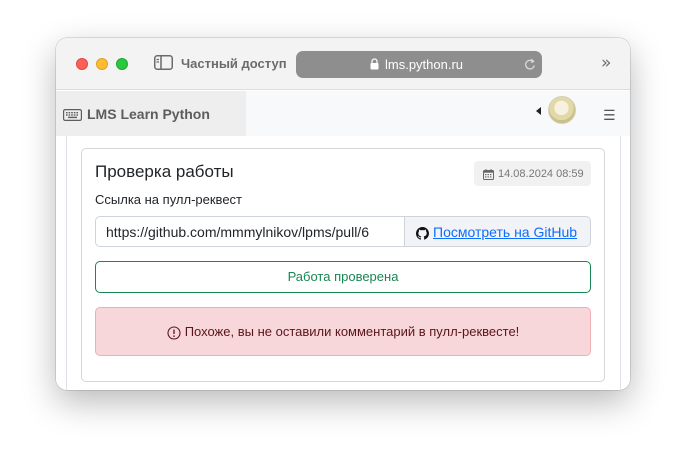 This screenshot has height=465, width=686. I want to click on view-on-github-link: Посмотреть на GitHub, so click(505, 232).